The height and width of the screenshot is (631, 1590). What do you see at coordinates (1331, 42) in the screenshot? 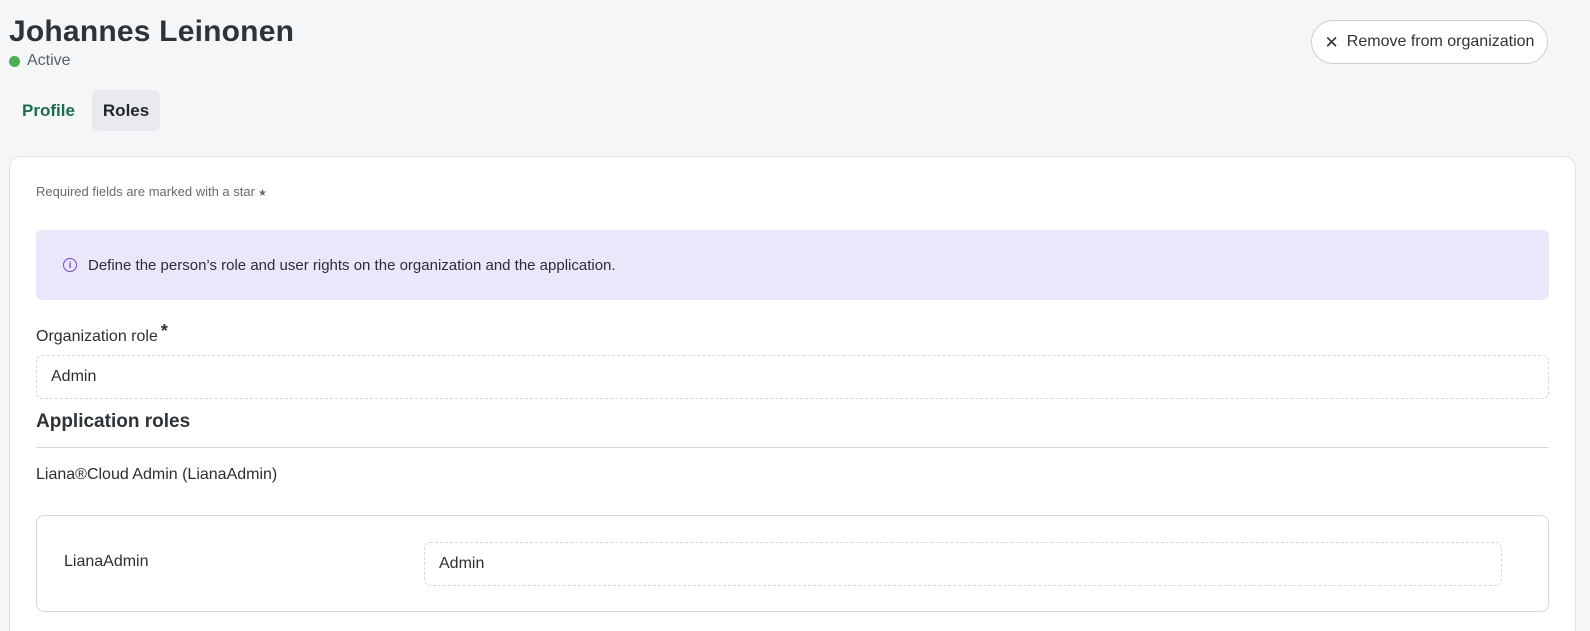
I see `close-icon: ✕` at bounding box center [1331, 42].